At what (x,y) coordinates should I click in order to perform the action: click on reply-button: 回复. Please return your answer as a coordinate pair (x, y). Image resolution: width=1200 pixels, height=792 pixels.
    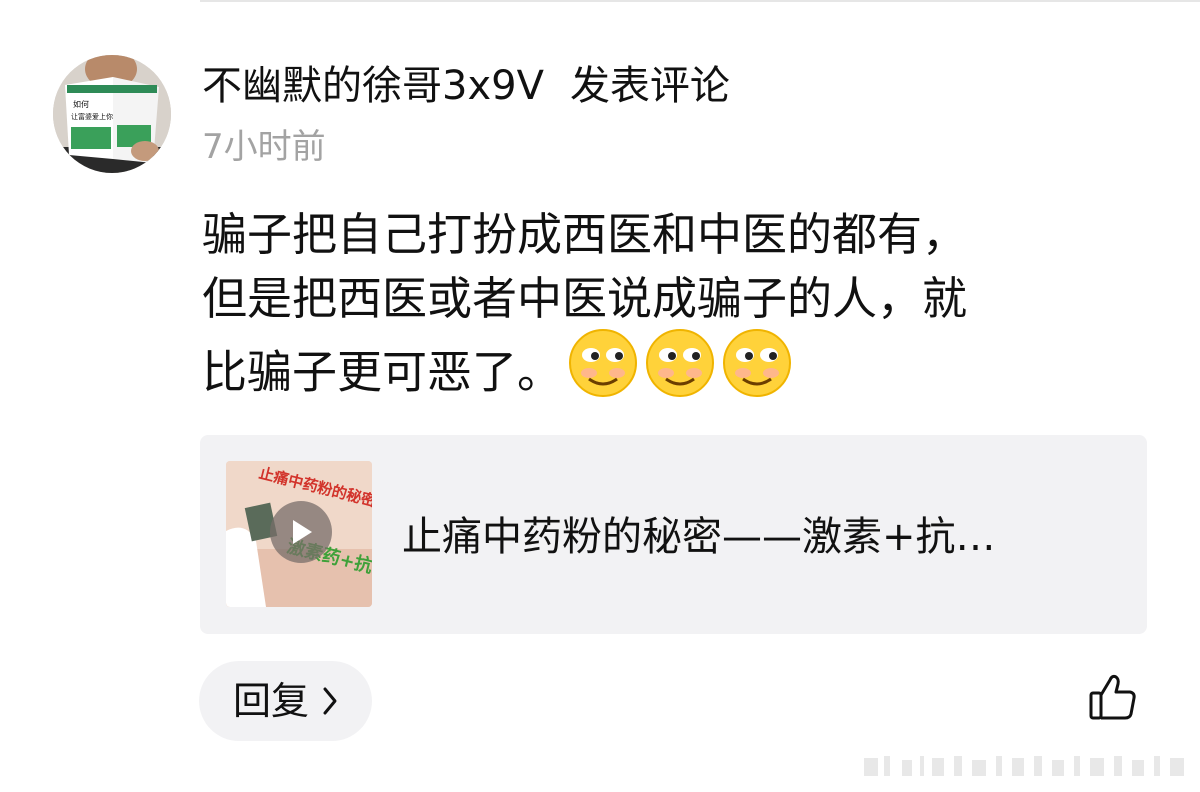
    Looking at the image, I should click on (285, 701).